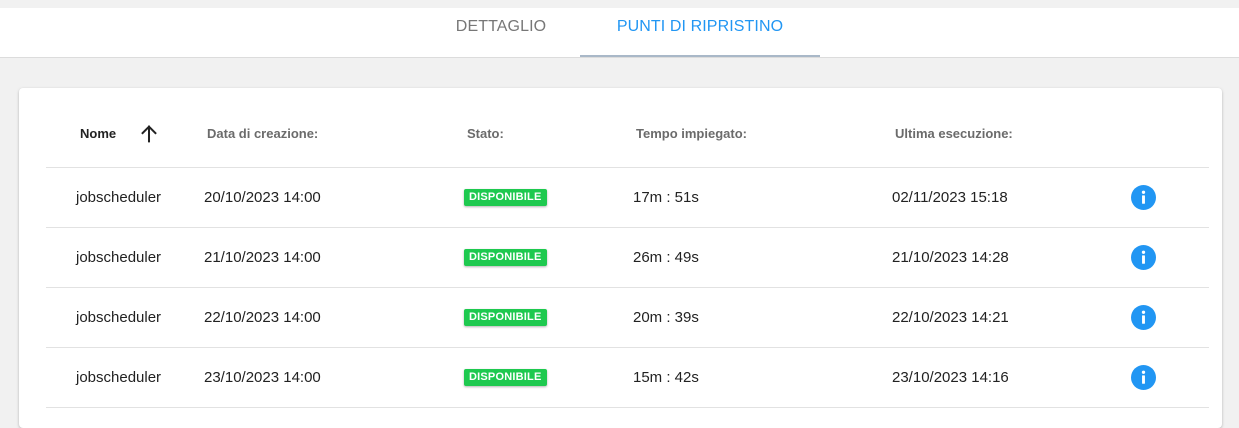 This screenshot has width=1239, height=428. I want to click on tab-dettaglio: DETTAGLIO, so click(501, 32).